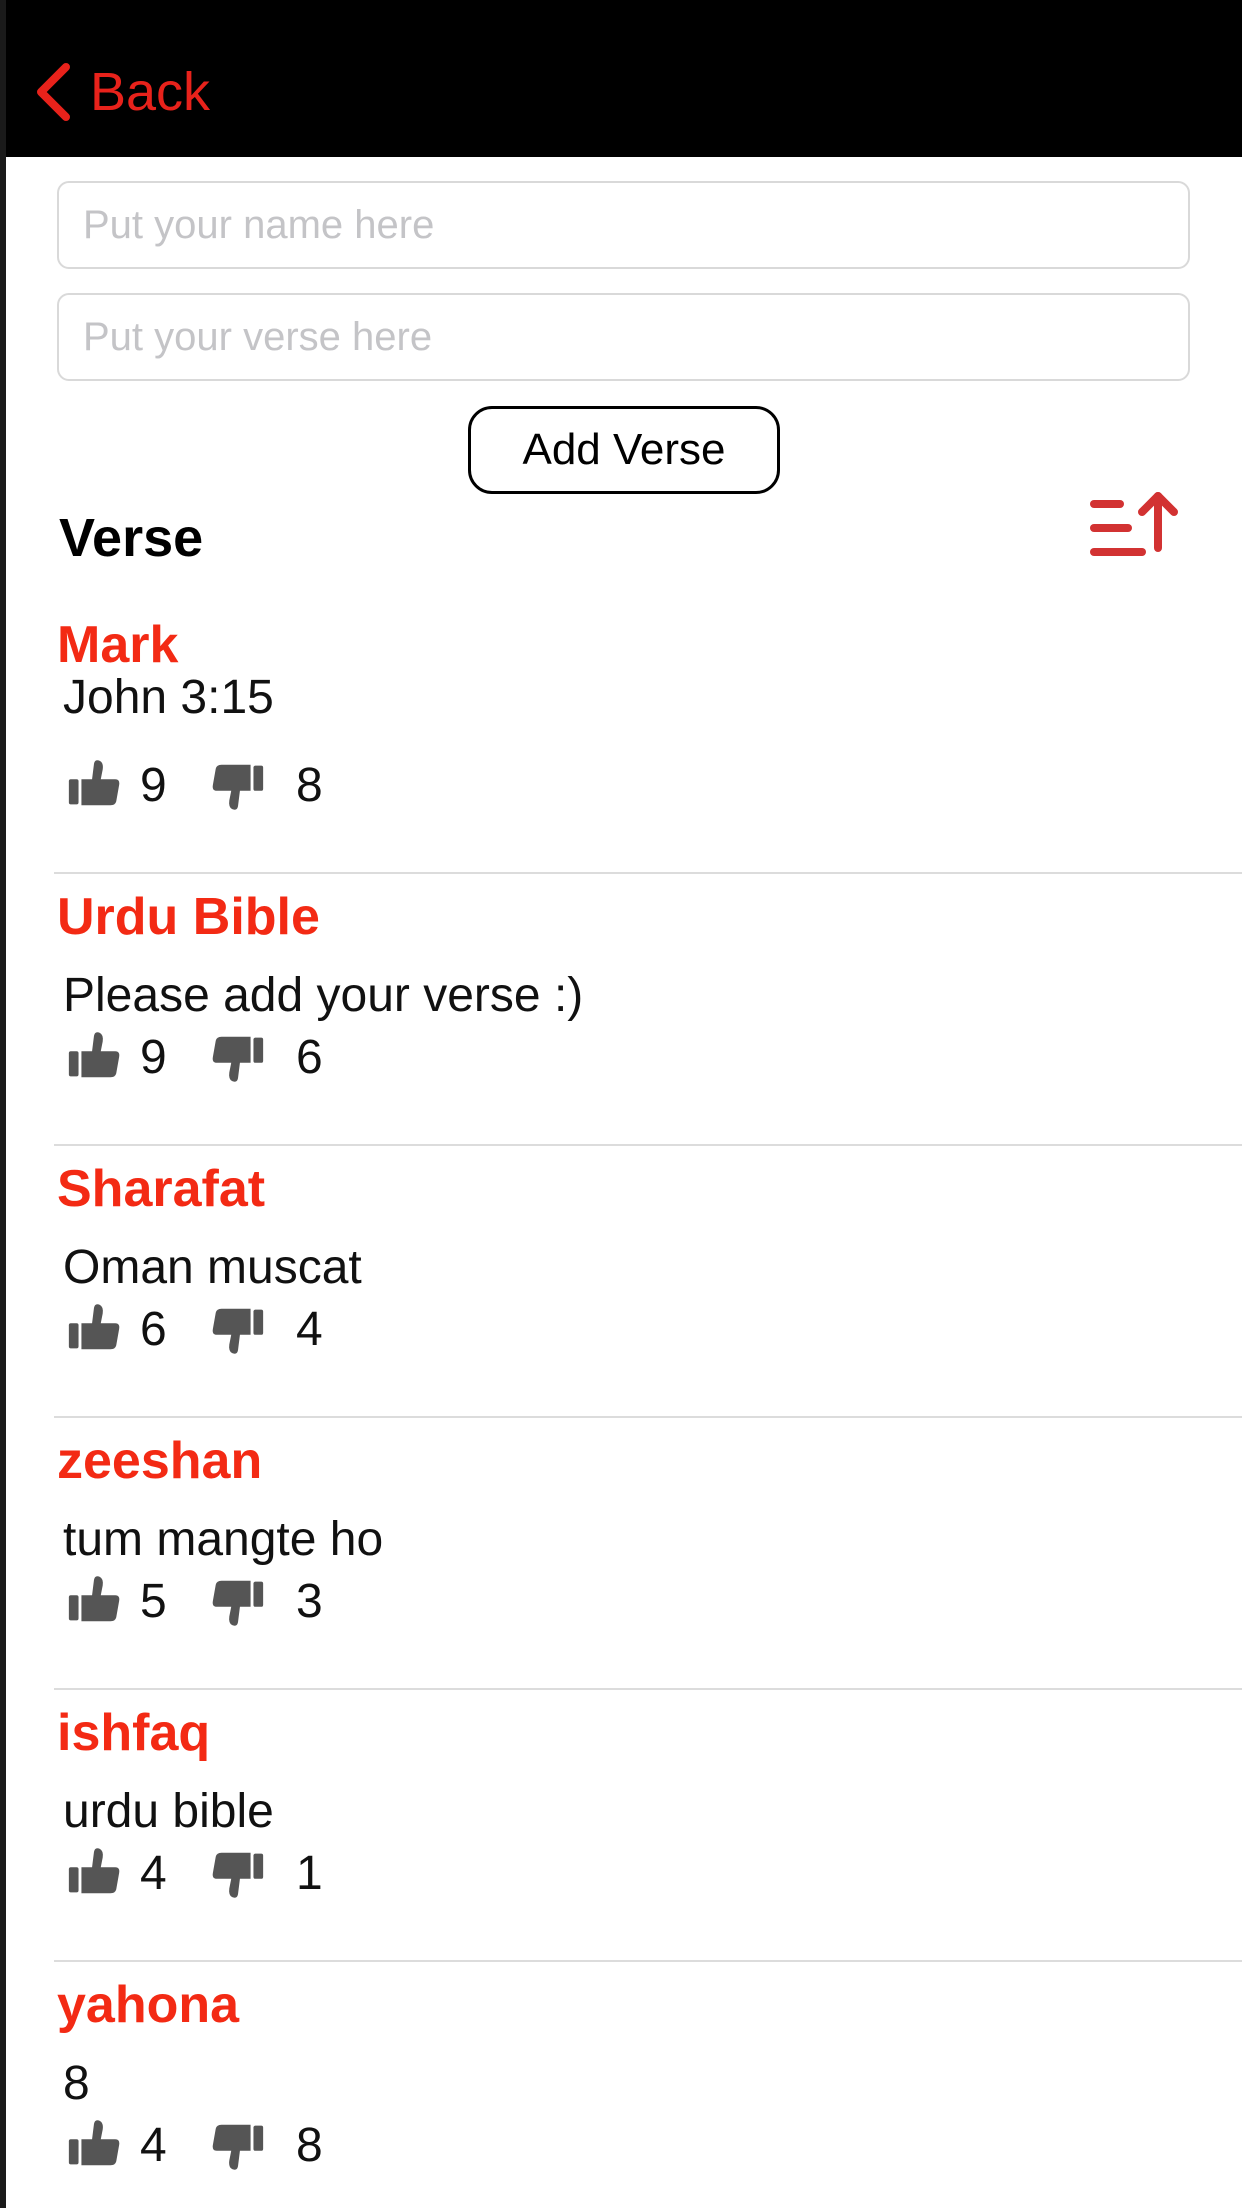 The image size is (1242, 2208). I want to click on verse-list-item: zeeshan tum mangte ho 5 3, so click(648, 1554).